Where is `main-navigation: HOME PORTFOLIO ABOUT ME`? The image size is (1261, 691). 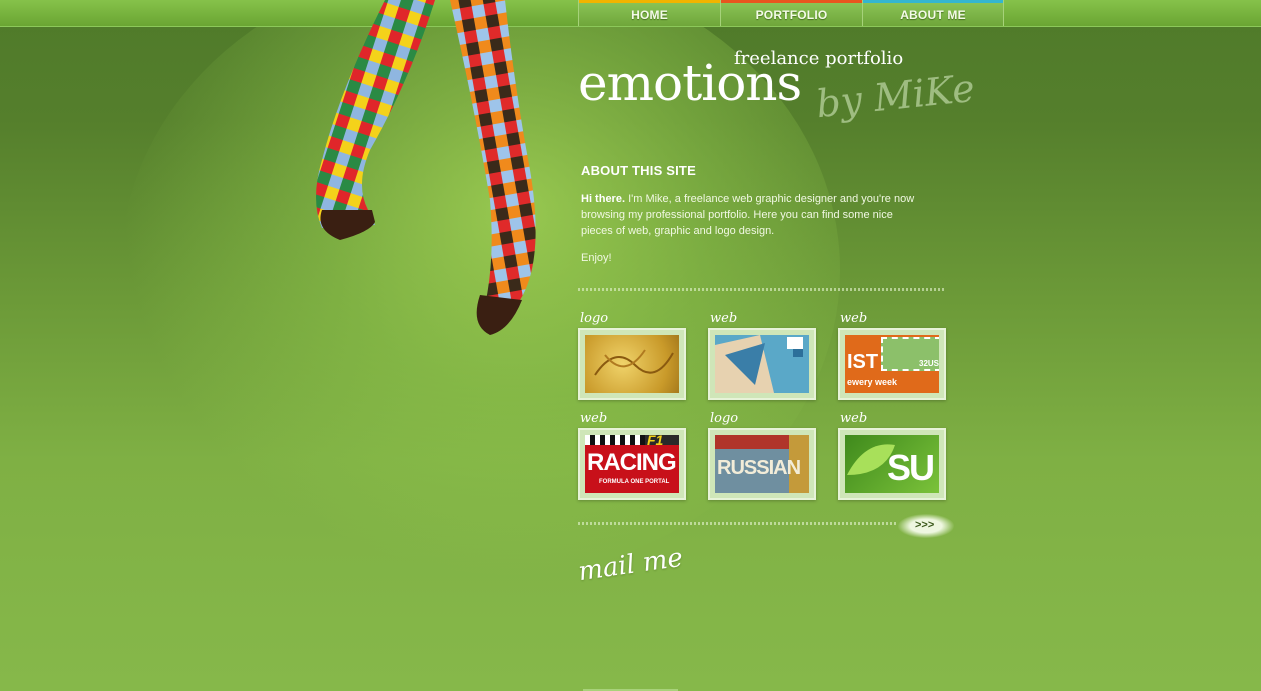 main-navigation: HOME PORTFOLIO ABOUT ME is located at coordinates (791, 13).